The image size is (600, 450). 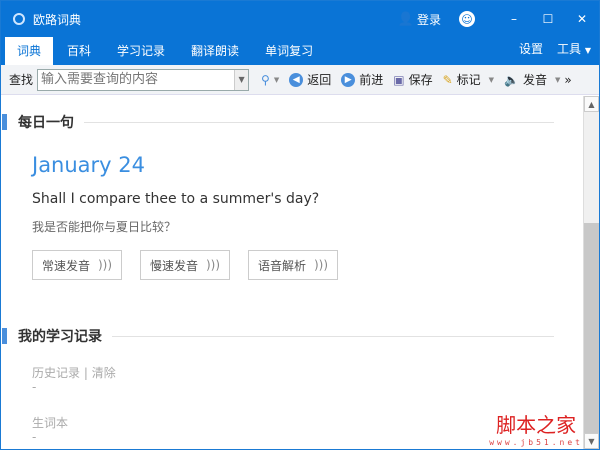 I want to click on vocab-link: 生词本, so click(x=50, y=422).